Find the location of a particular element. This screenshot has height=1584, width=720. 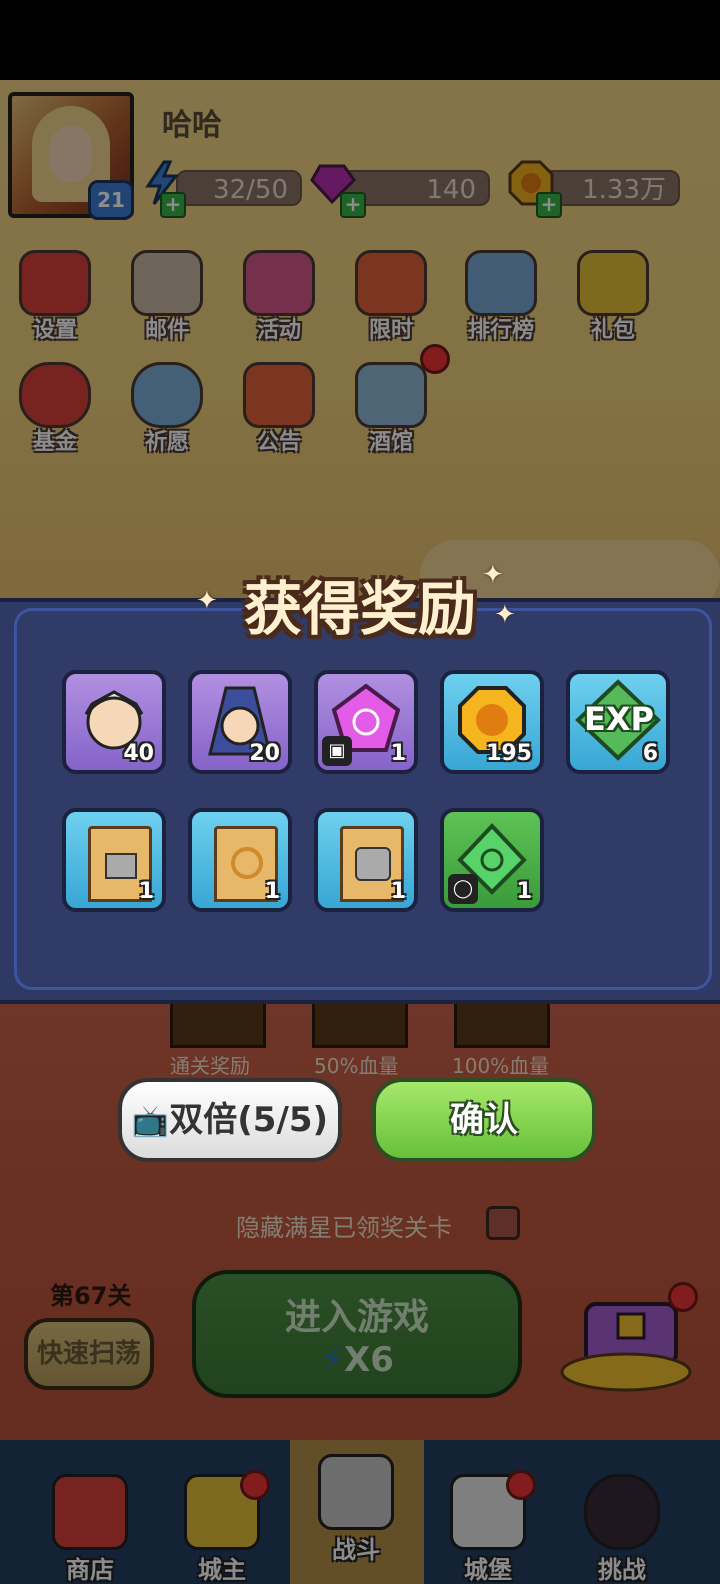

armor-icon is located at coordinates (373, 864).